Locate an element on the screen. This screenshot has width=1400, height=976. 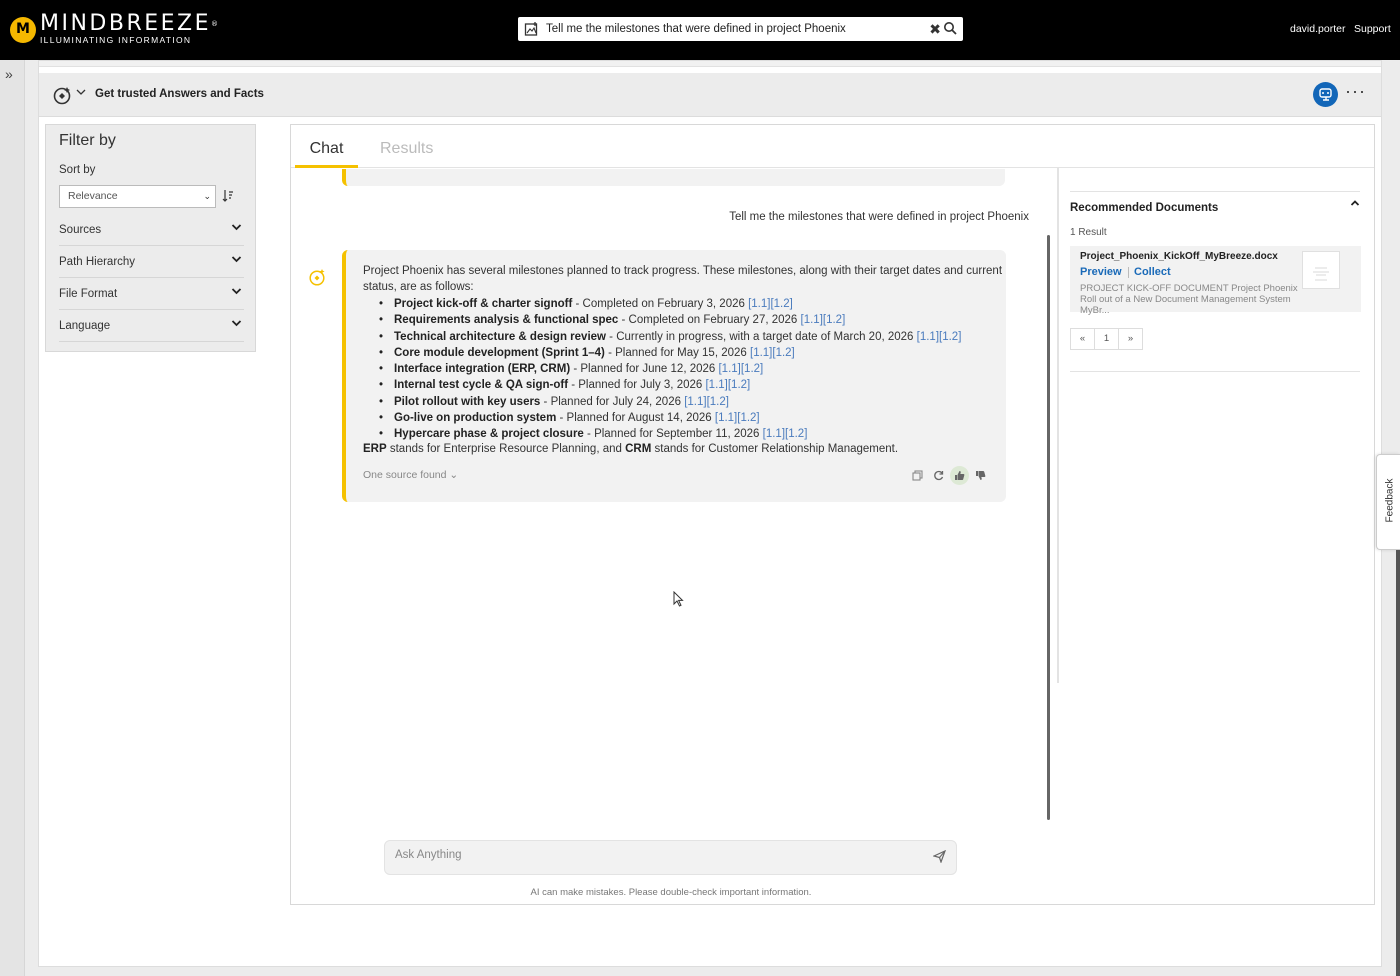
document-thumbnail is located at coordinates (1321, 270).